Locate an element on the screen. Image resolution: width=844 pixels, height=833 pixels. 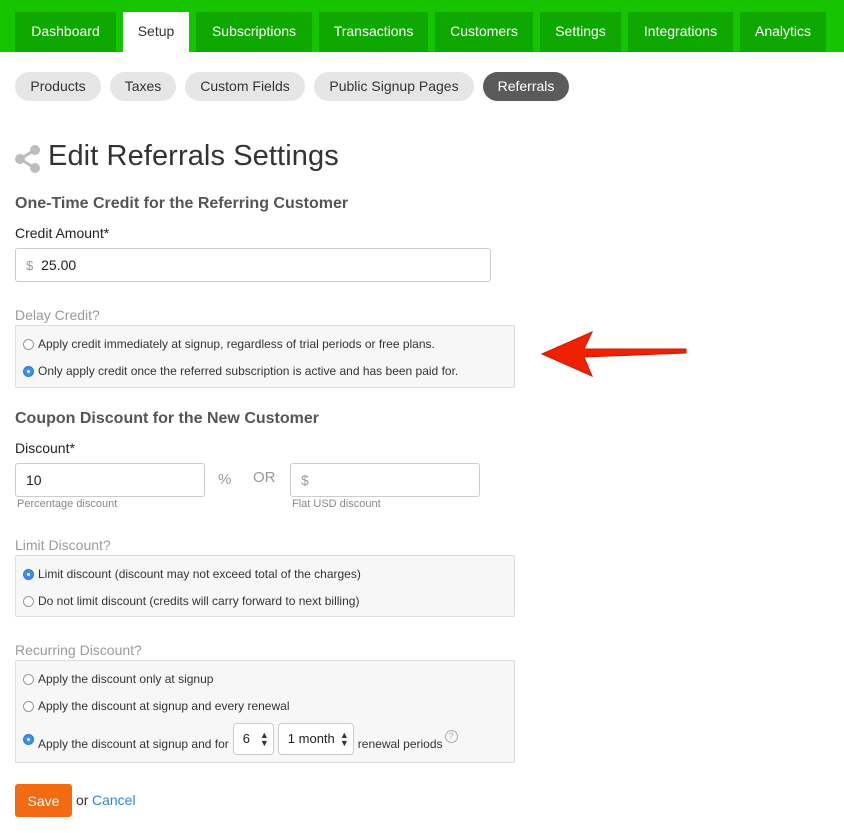
tab-settings: Settings is located at coordinates (580, 32).